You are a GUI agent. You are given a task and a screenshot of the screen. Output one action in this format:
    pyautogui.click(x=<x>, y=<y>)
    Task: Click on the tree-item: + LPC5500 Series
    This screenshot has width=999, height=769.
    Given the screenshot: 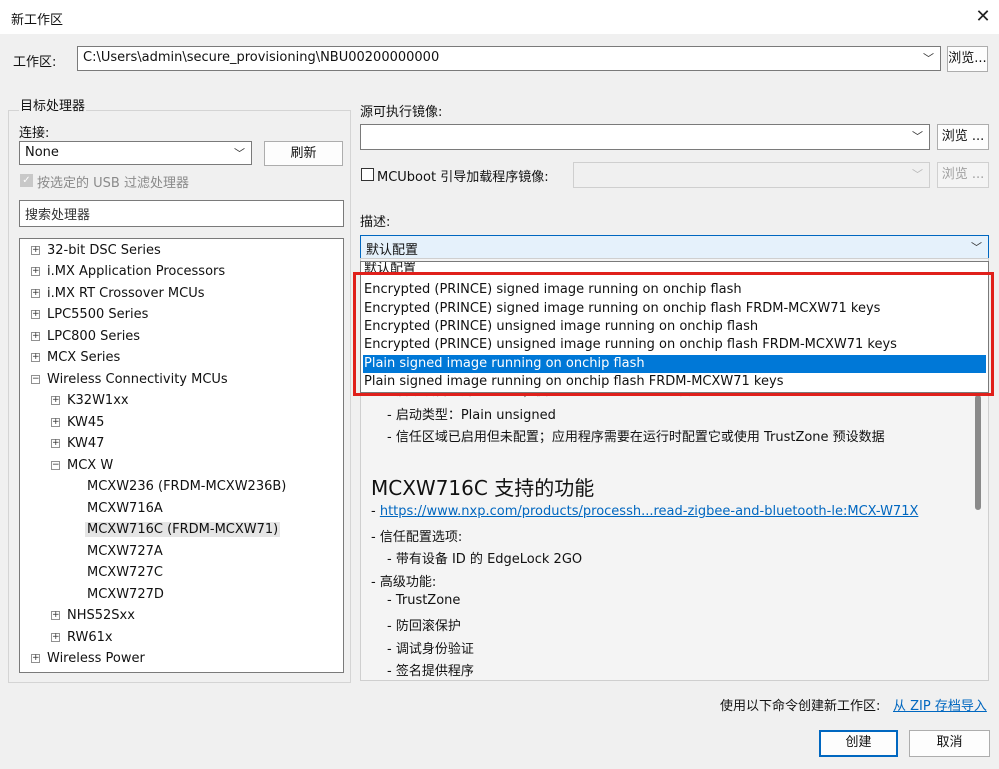 What is the action you would take?
    pyautogui.click(x=89, y=314)
    